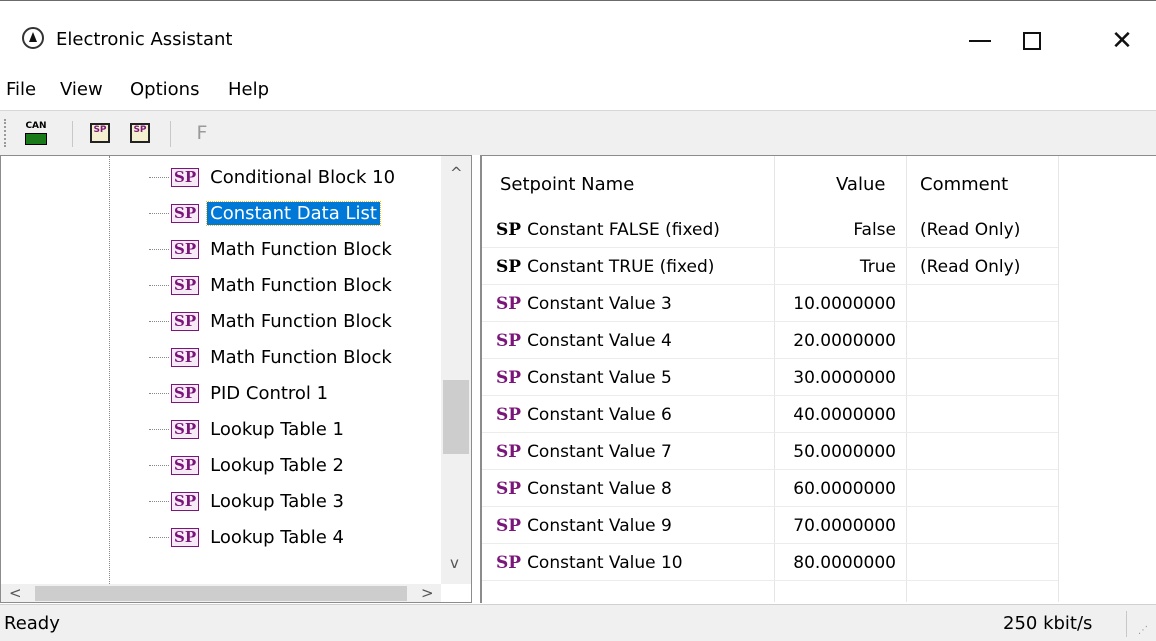 This screenshot has height=641, width=1156. I want to click on table-row: SP Constant Value 5 30.0000000, so click(819, 377).